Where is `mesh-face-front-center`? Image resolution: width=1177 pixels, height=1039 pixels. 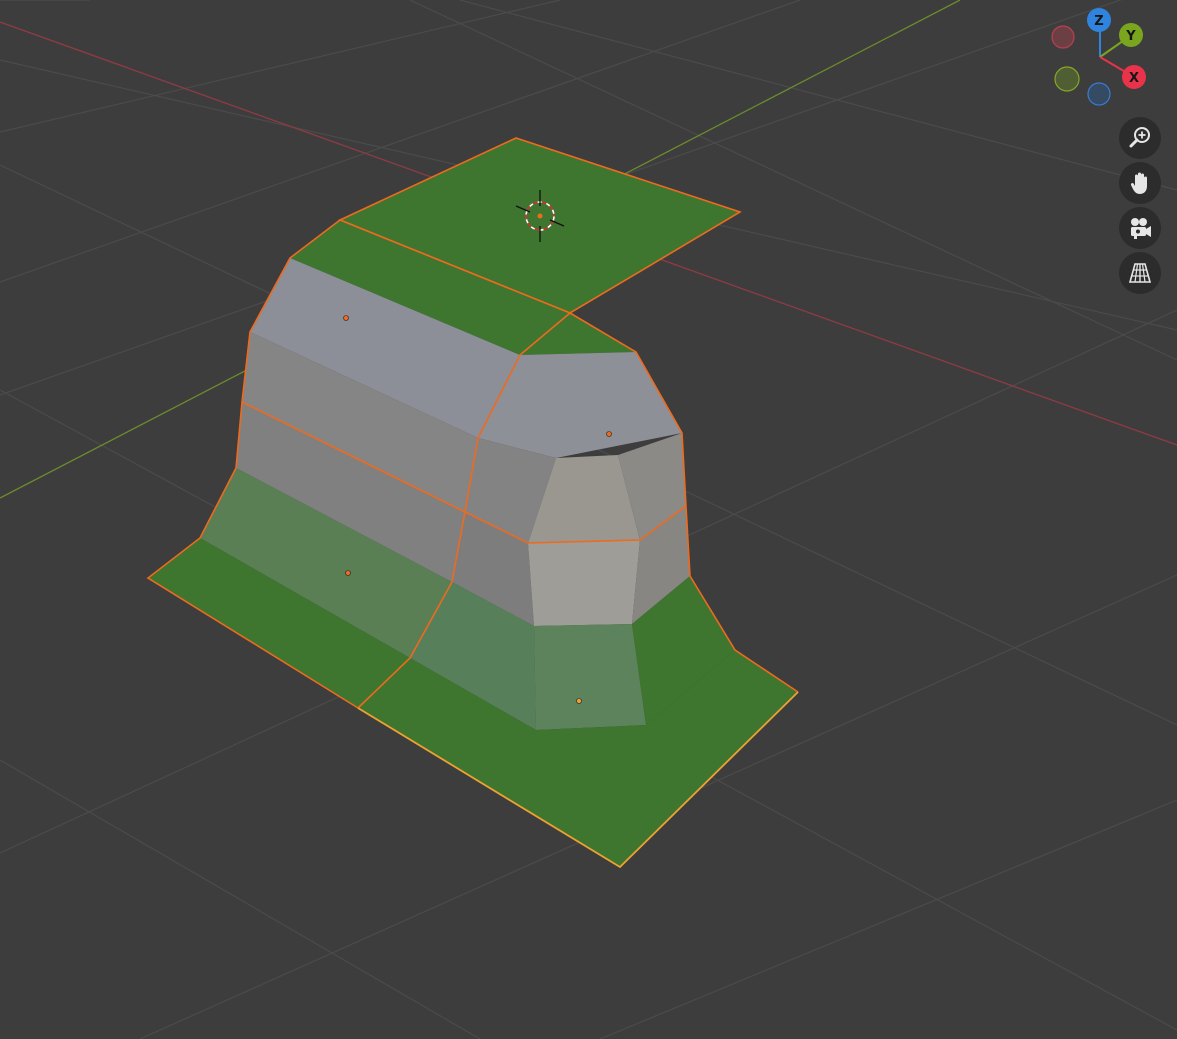
mesh-face-front-center is located at coordinates (584, 583).